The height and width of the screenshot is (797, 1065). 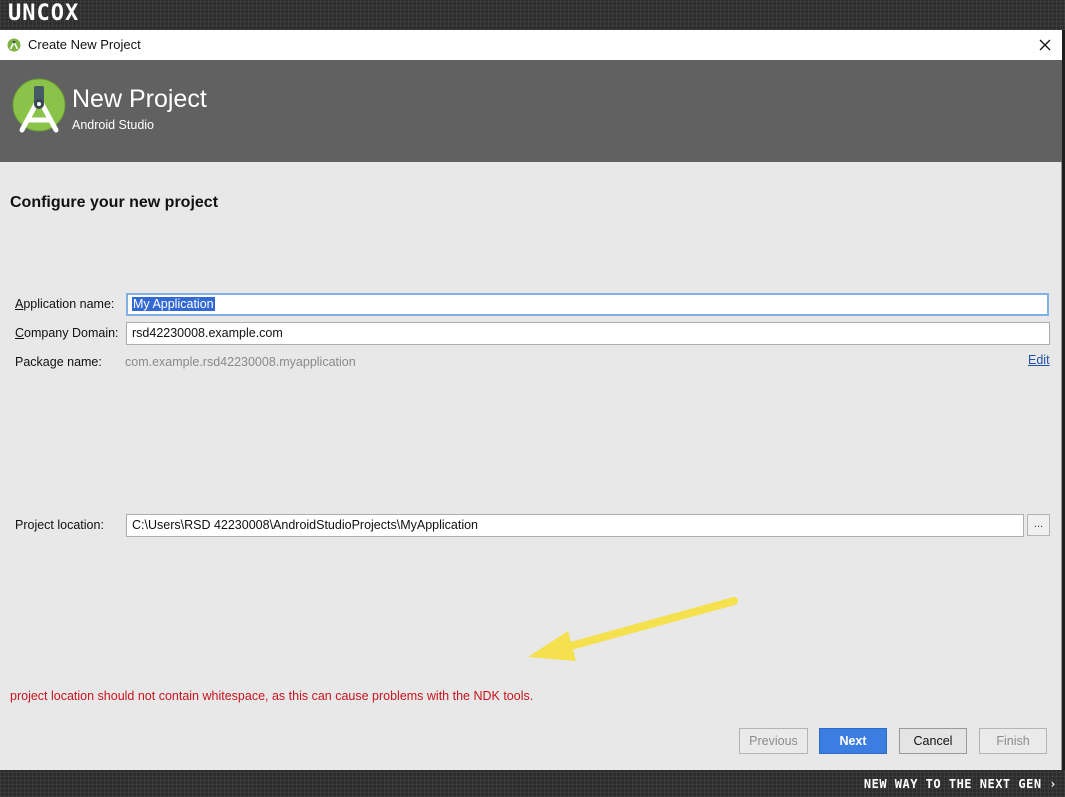 What do you see at coordinates (960, 784) in the screenshot?
I see `tagline: NEW WAY TO THE NEXT GEN ›` at bounding box center [960, 784].